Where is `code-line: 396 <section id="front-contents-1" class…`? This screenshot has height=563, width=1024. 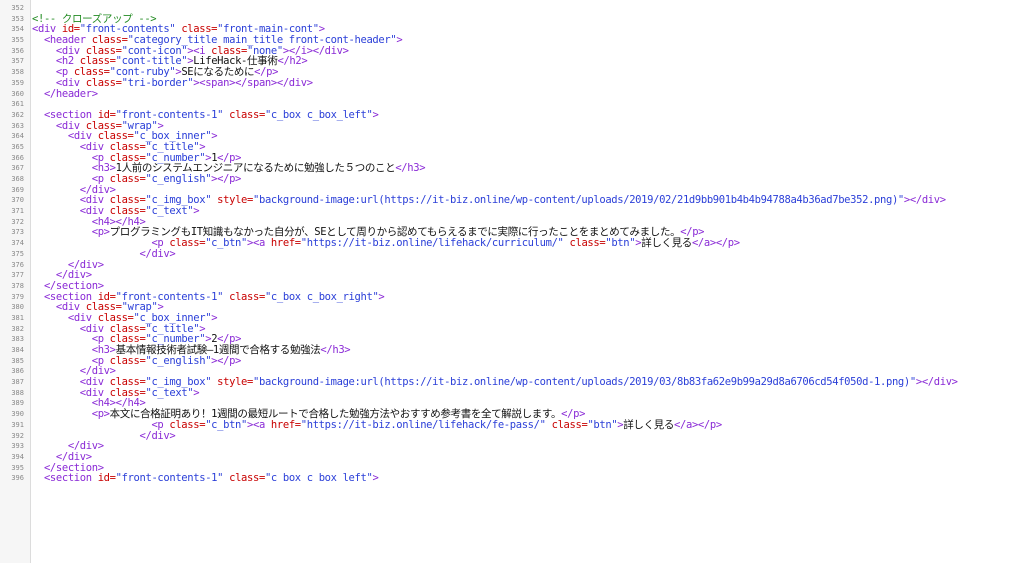
code-line: 396 <section id="front-contents-1" class… is located at coordinates (512, 478).